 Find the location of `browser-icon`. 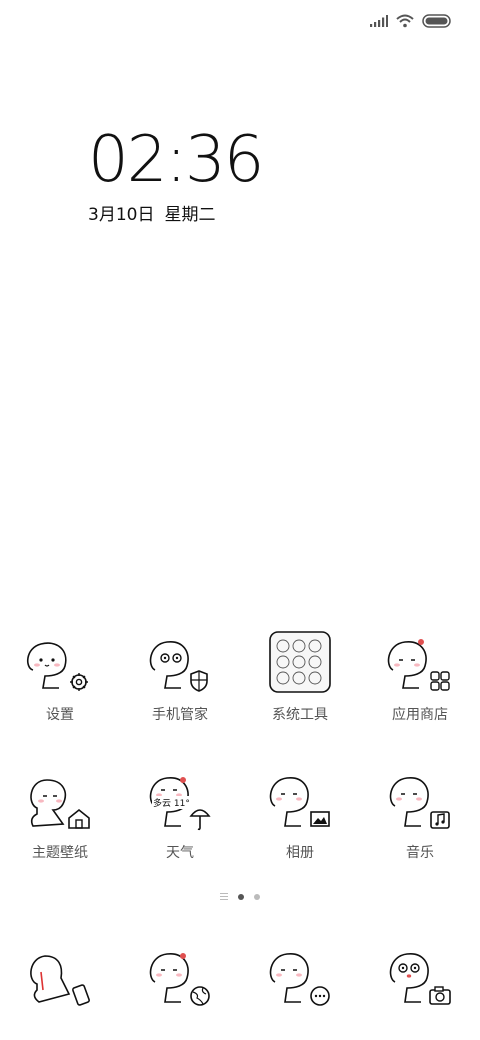

browser-icon is located at coordinates (180, 976).